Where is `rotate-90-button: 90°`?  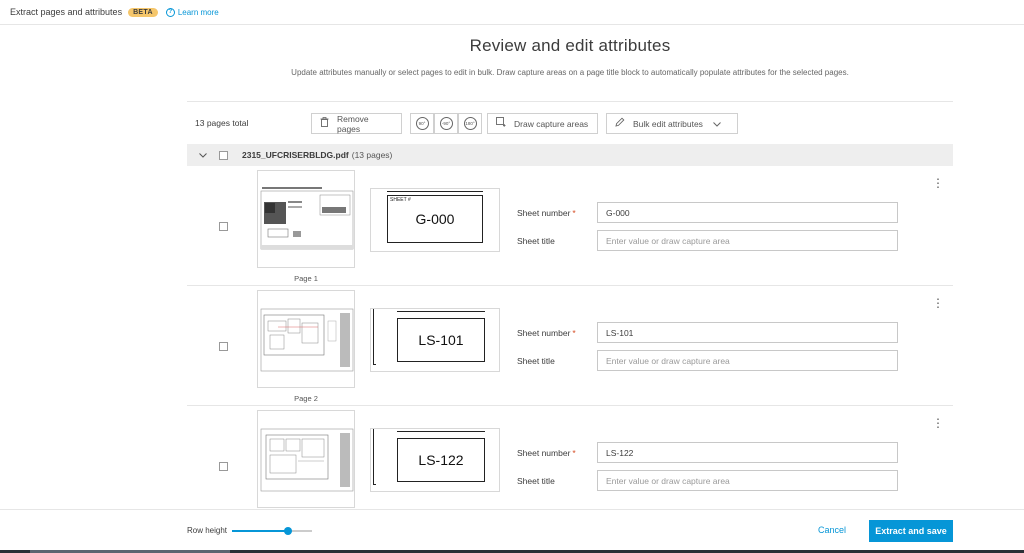 rotate-90-button: 90° is located at coordinates (422, 123).